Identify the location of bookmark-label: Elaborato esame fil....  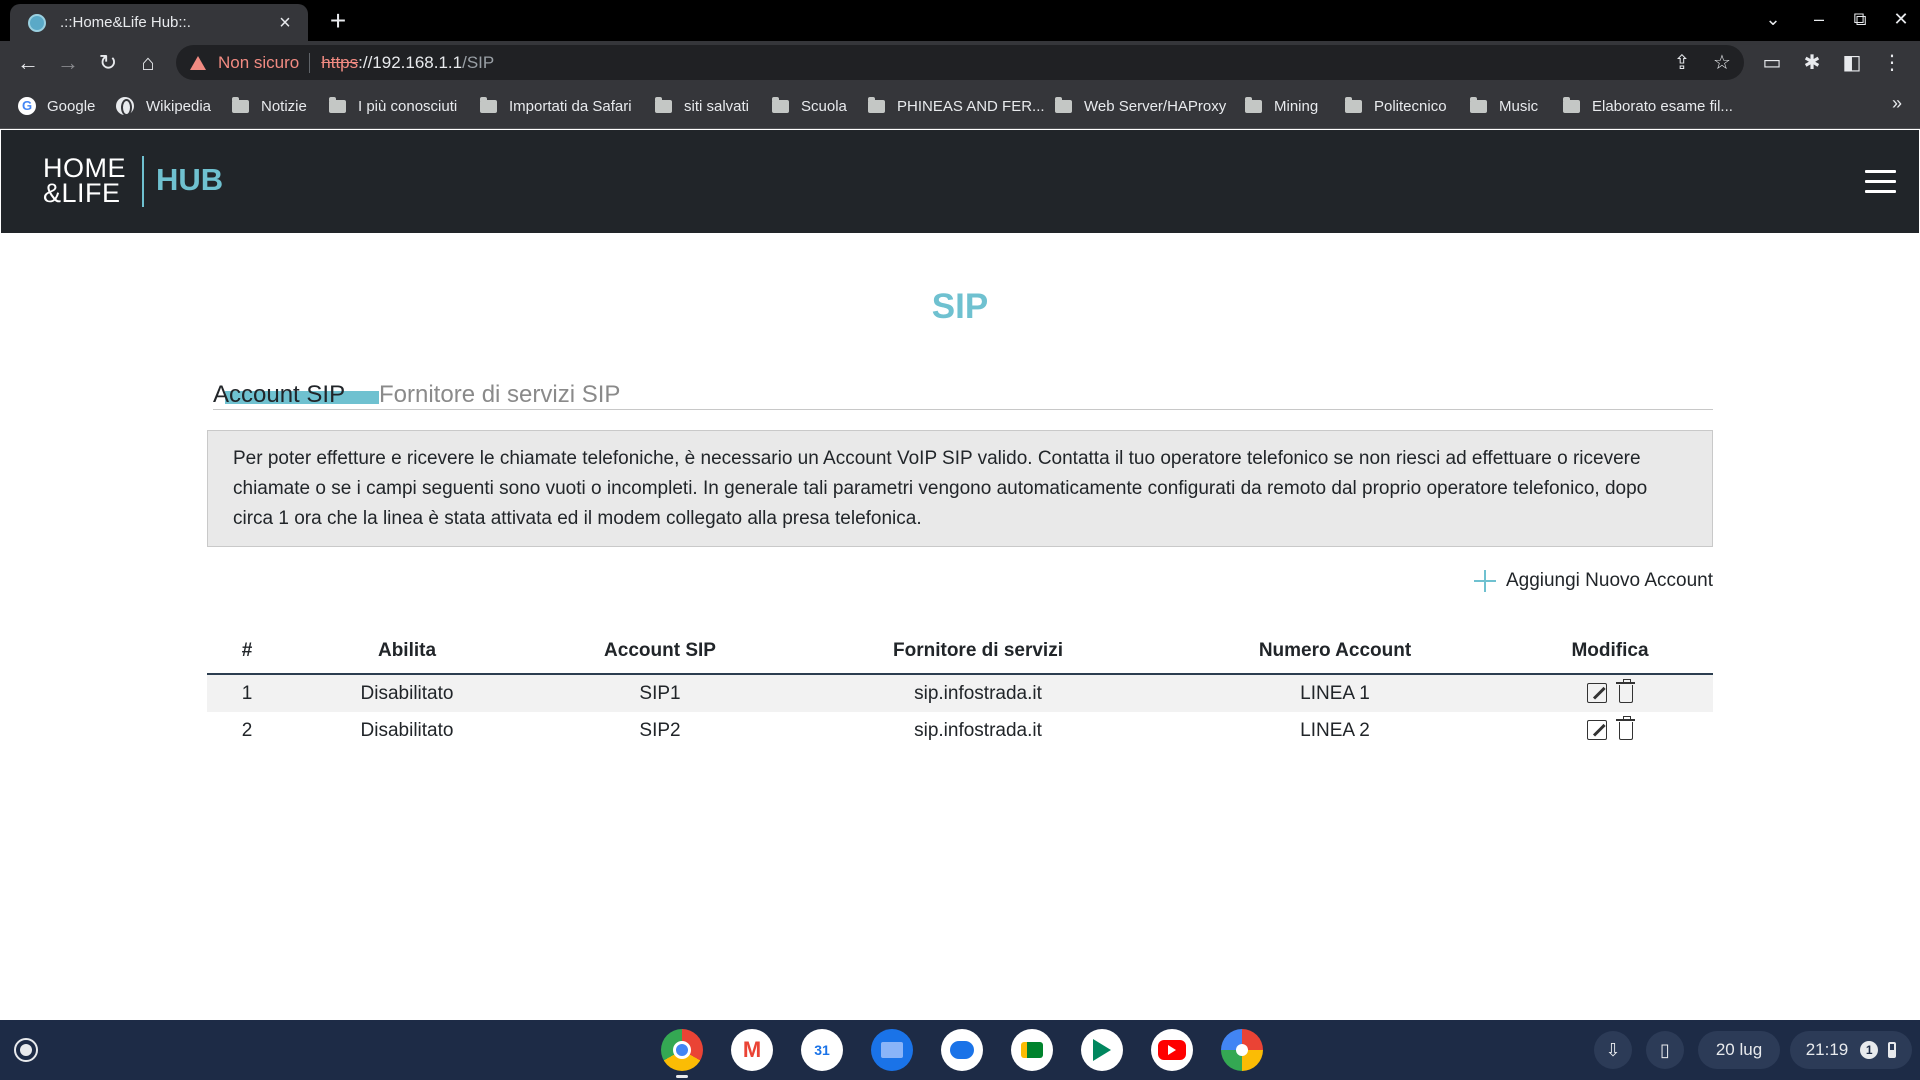
(1662, 106).